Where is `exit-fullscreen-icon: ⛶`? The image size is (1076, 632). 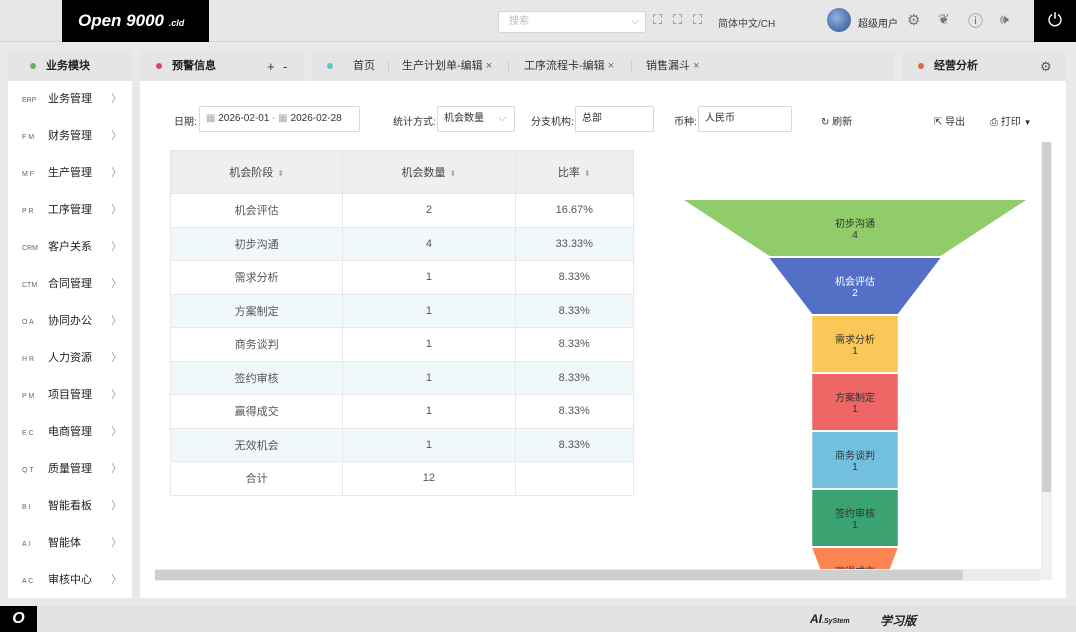 exit-fullscreen-icon: ⛶ is located at coordinates (677, 20).